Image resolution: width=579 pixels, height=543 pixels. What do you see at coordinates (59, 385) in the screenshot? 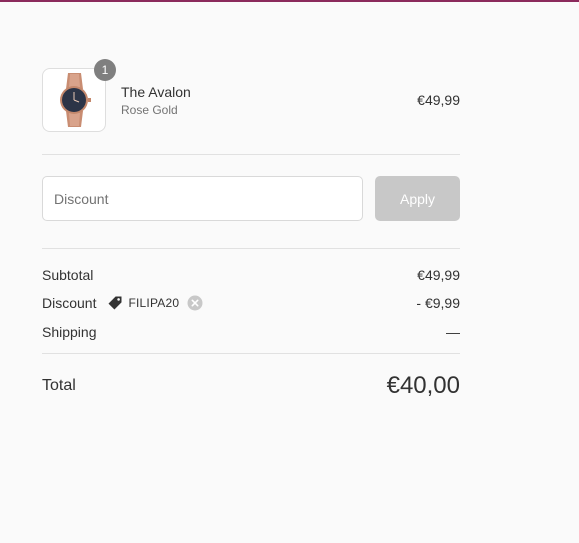
I see `total-label: Total` at bounding box center [59, 385].